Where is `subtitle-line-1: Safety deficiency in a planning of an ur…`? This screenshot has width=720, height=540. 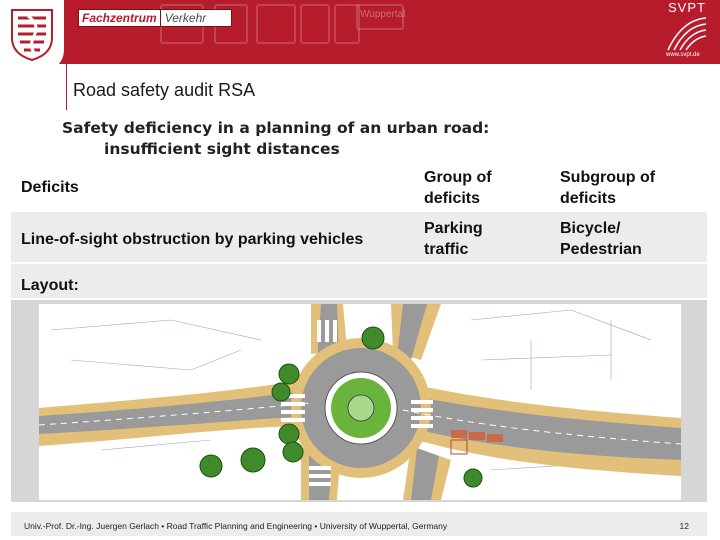
subtitle-line-1: Safety deficiency in a planning of an ur… is located at coordinates (276, 128).